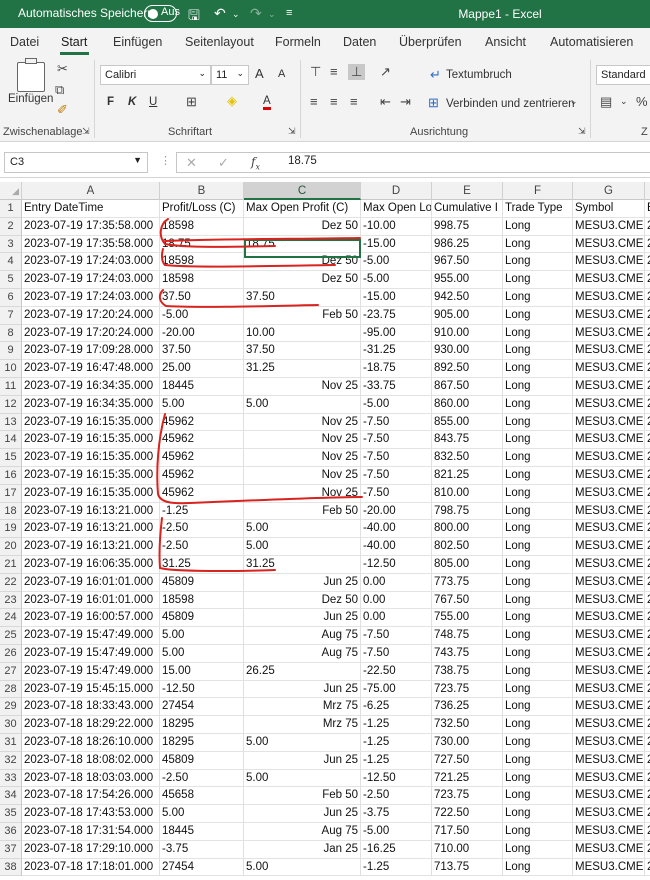 The height and width of the screenshot is (880, 650). What do you see at coordinates (62, 110) in the screenshot?
I see `format-painter-icon: ✐` at bounding box center [62, 110].